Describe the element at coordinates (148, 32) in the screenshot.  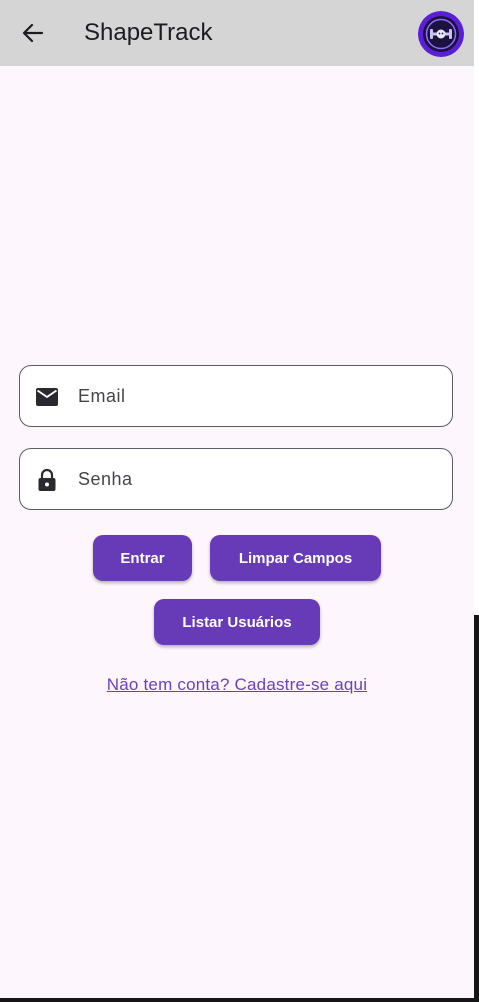
I see `app-title: ShapeTrack` at that location.